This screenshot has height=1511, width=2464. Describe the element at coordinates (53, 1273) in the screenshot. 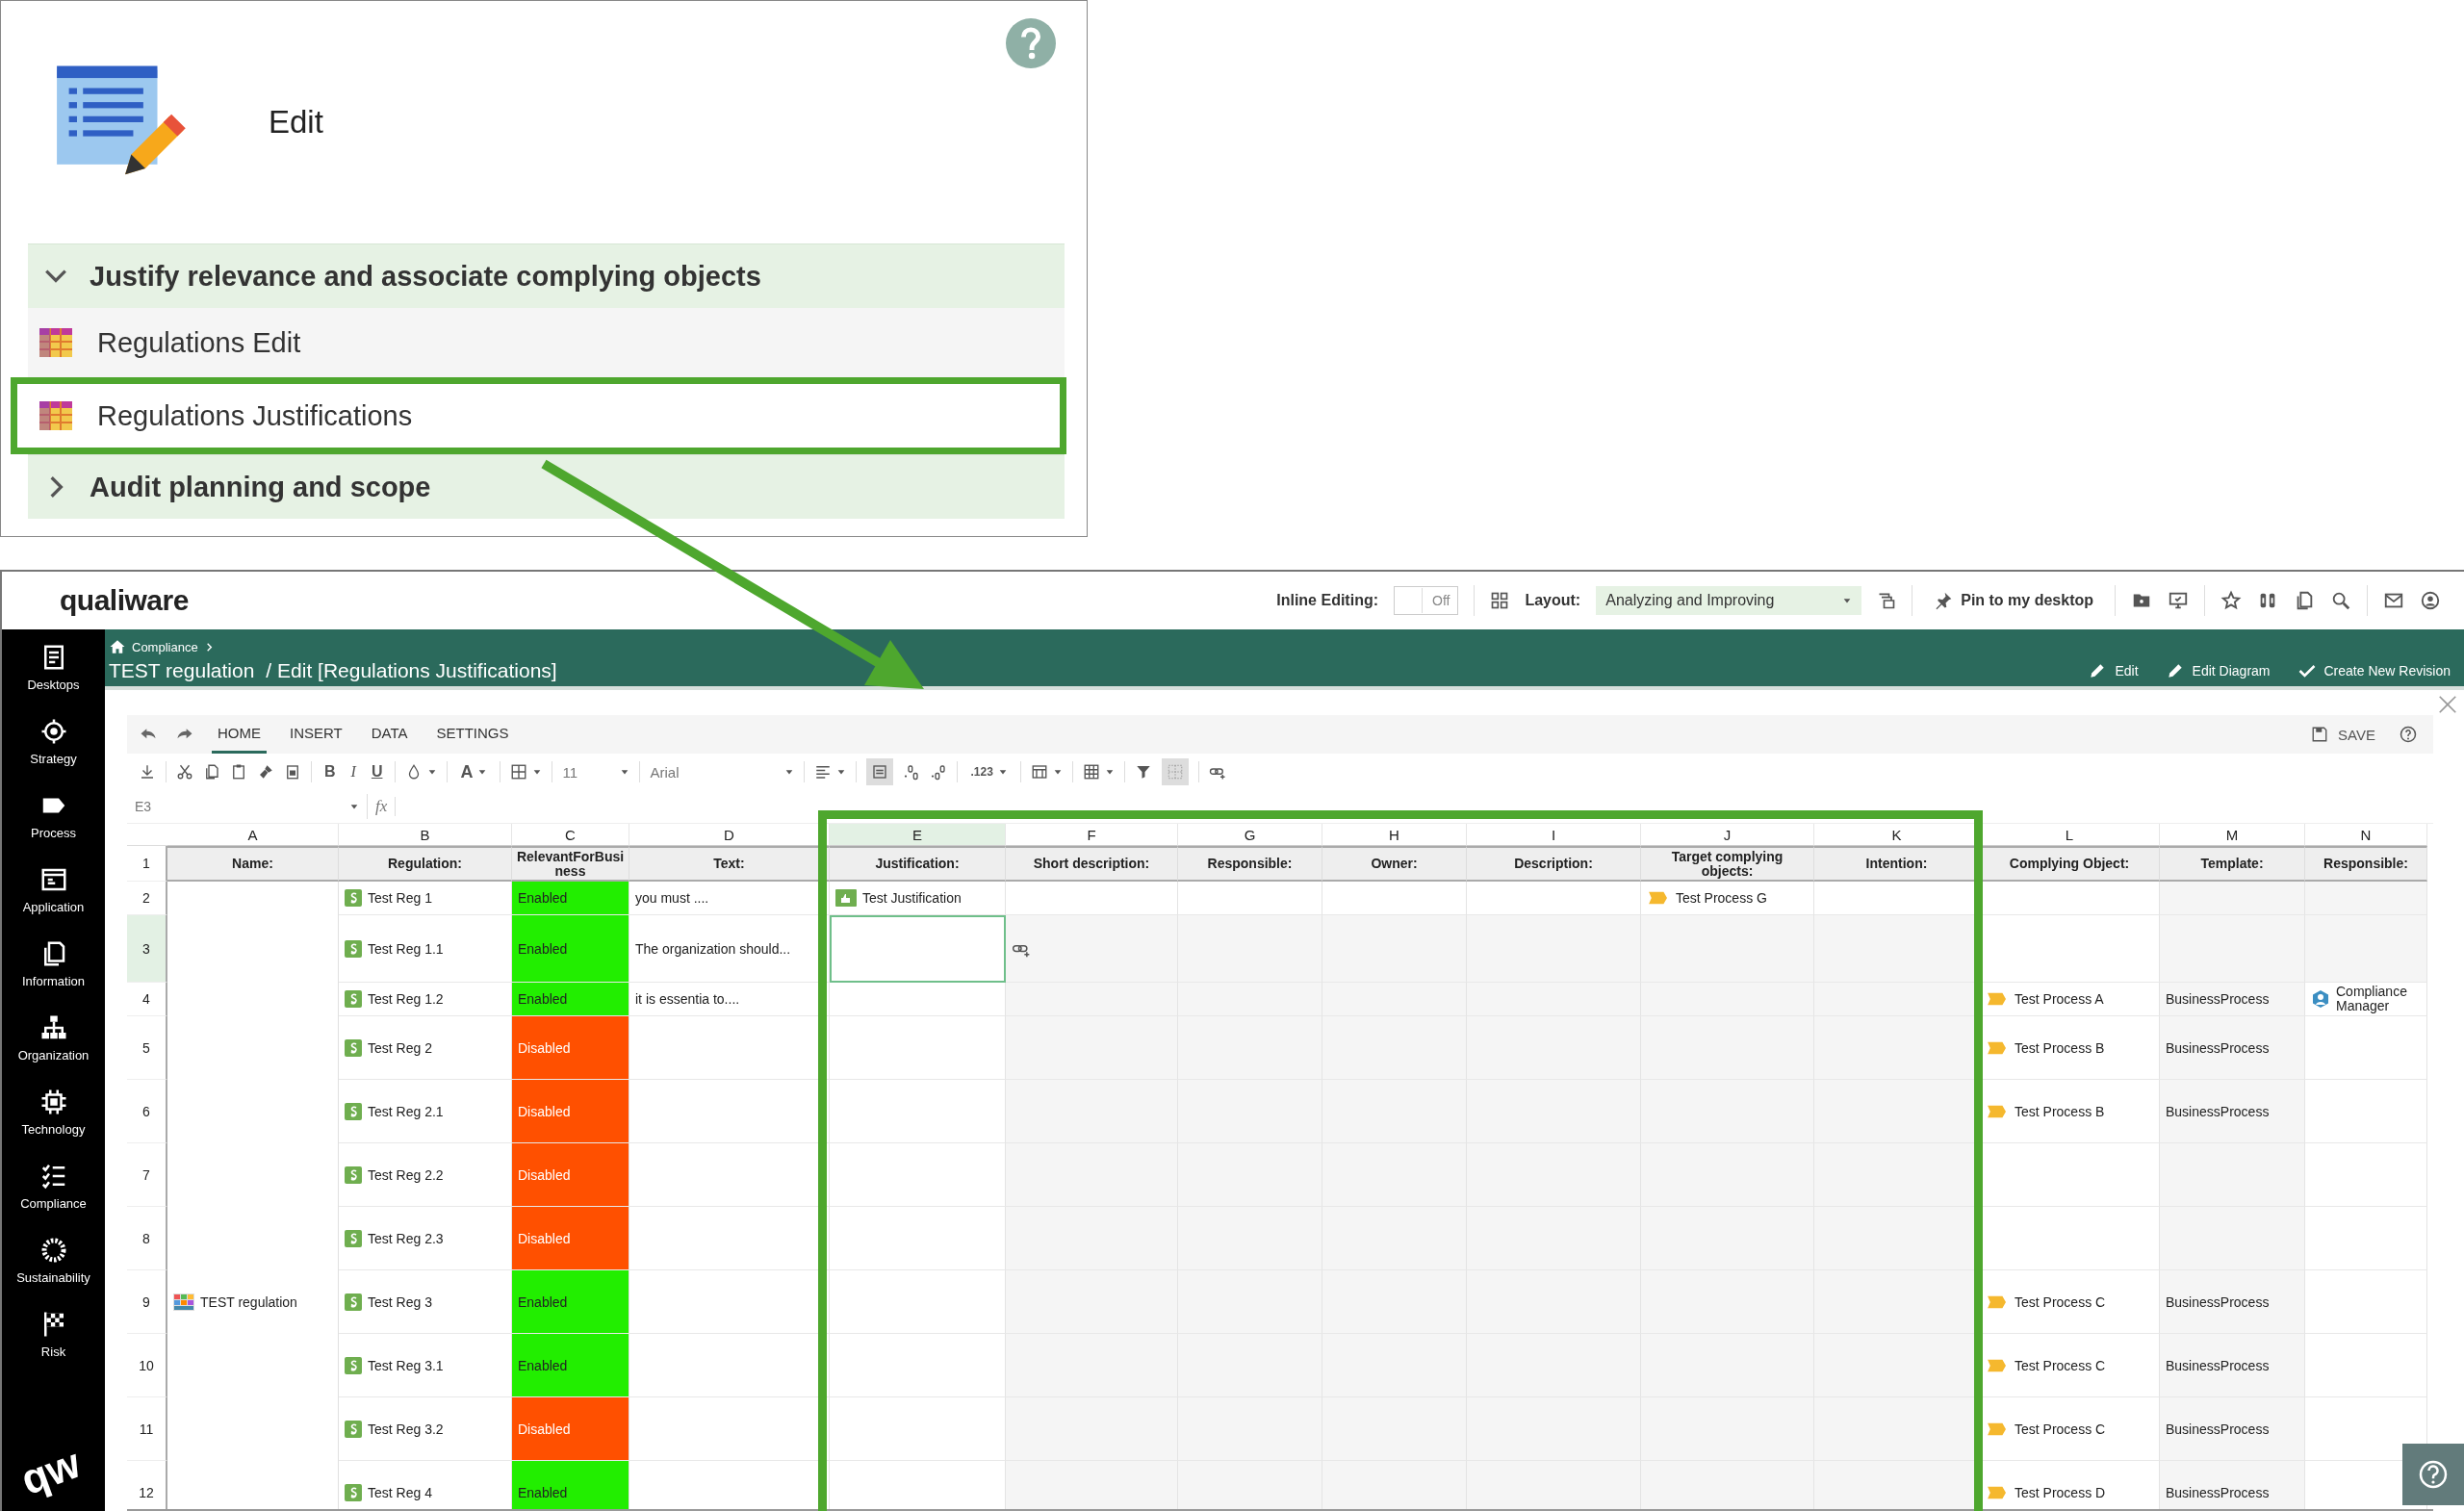

I see `sidebar-item: Sustainability` at that location.